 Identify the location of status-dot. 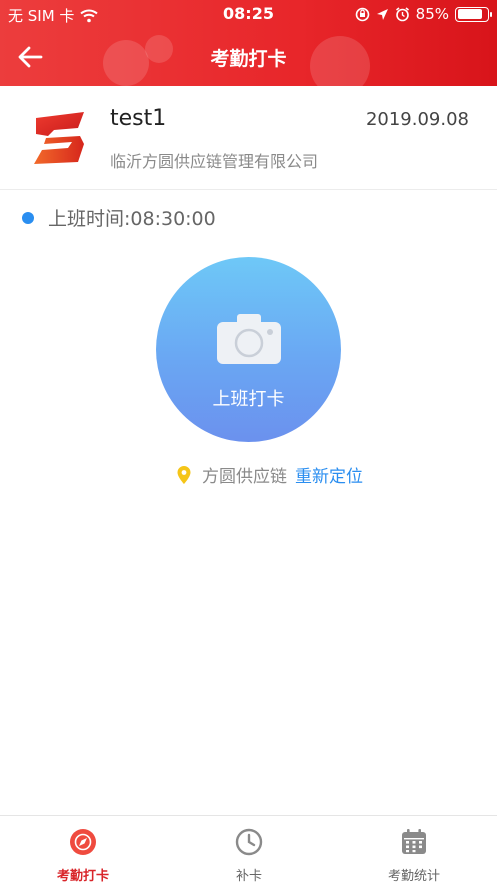
(28, 217).